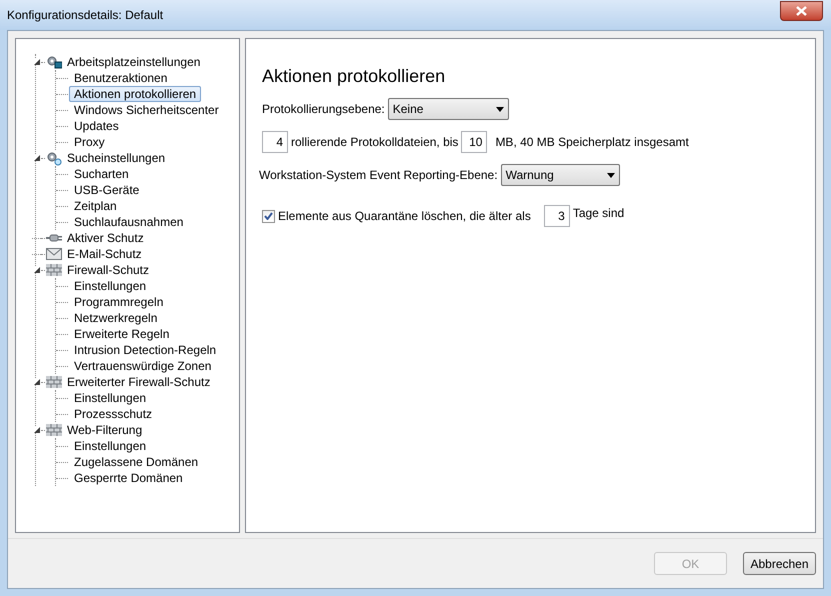 The height and width of the screenshot is (596, 831). I want to click on field-label: rollierende Protokolldateien, bis, so click(374, 142).